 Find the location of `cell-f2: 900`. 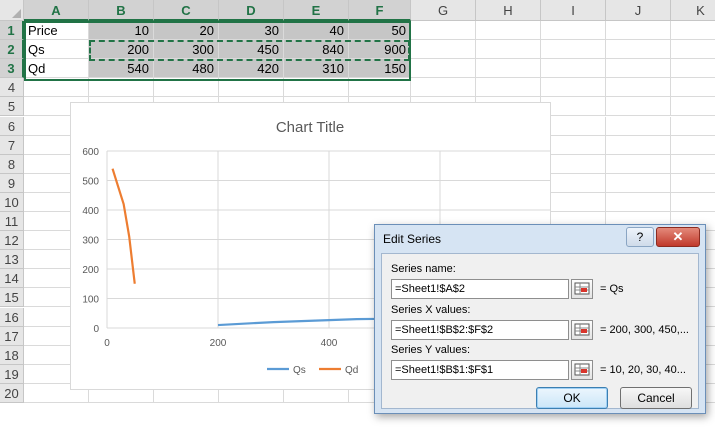

cell-f2: 900 is located at coordinates (380, 50).